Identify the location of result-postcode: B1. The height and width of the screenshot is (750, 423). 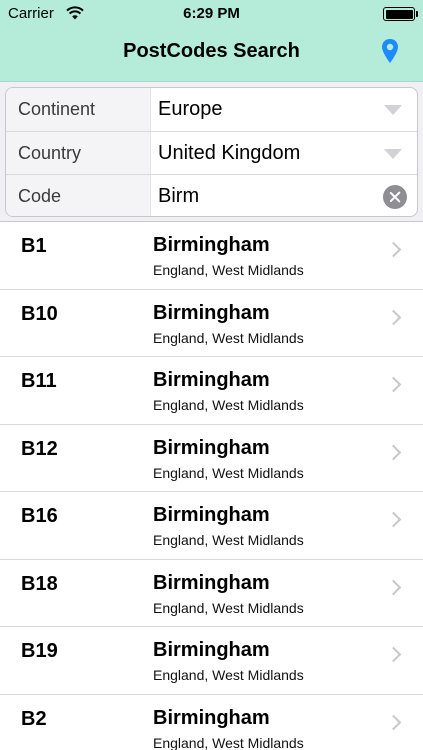
(34, 246).